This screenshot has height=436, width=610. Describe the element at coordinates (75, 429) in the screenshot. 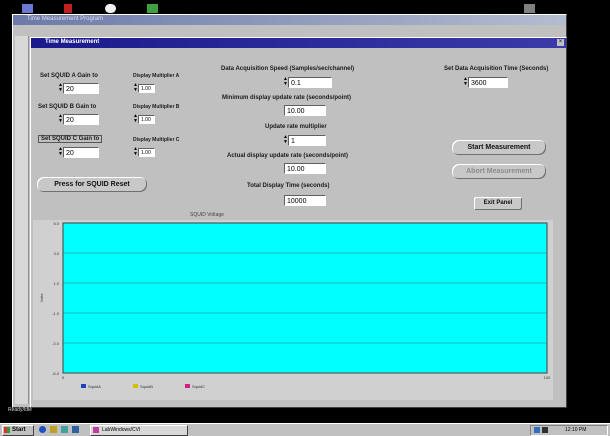

I see `quicklaunch-channel-icon` at that location.